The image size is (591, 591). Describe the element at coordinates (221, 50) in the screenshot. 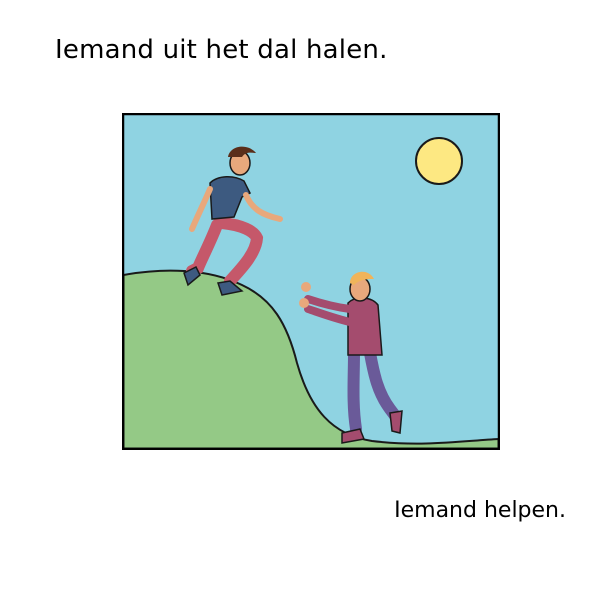

I see `page-title: Iemand uit het dal halen.` at that location.